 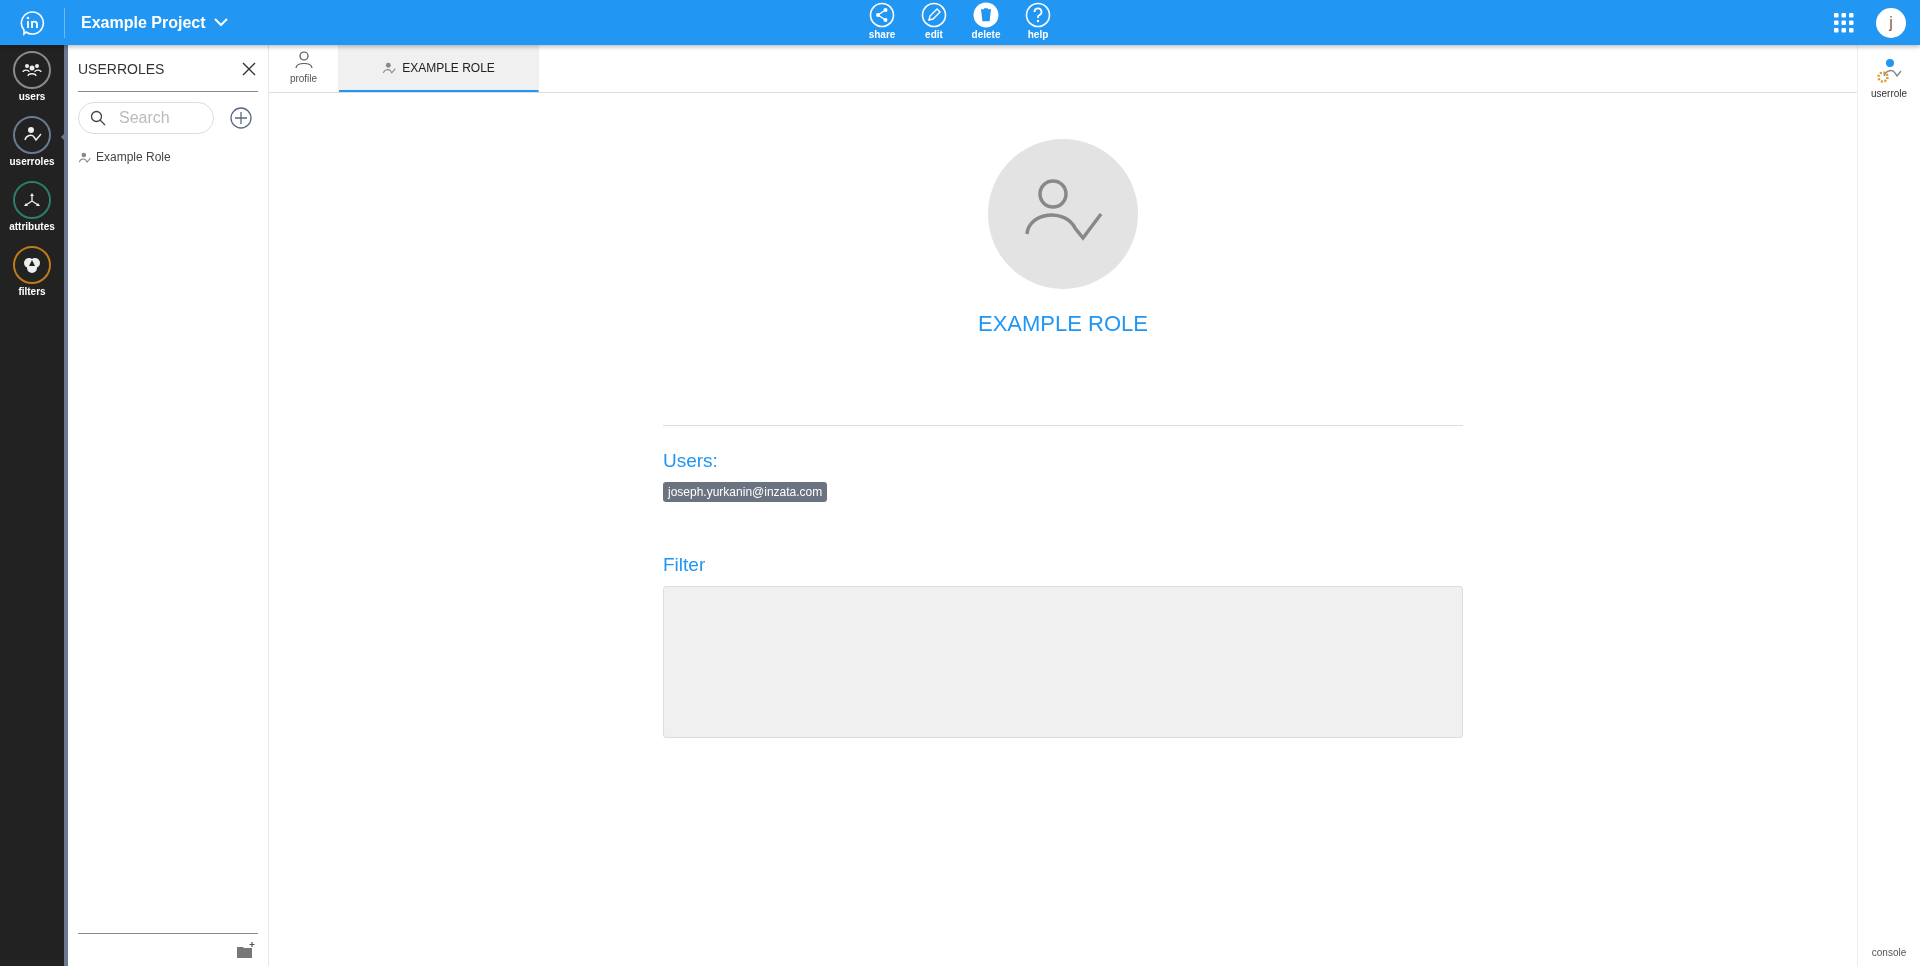 What do you see at coordinates (882, 15) in the screenshot?
I see `share-icon` at bounding box center [882, 15].